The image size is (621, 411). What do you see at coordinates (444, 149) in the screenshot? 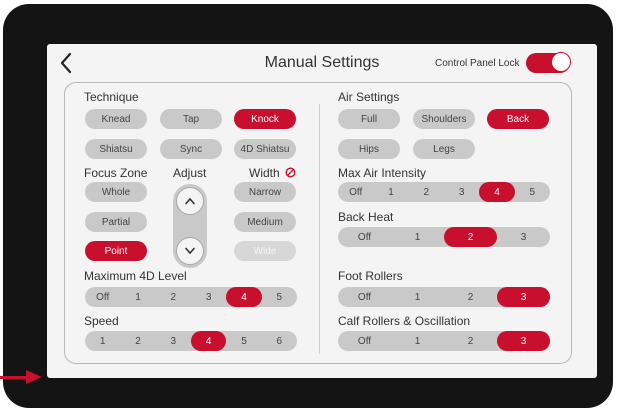
I see `air-legs-button: Legs` at bounding box center [444, 149].